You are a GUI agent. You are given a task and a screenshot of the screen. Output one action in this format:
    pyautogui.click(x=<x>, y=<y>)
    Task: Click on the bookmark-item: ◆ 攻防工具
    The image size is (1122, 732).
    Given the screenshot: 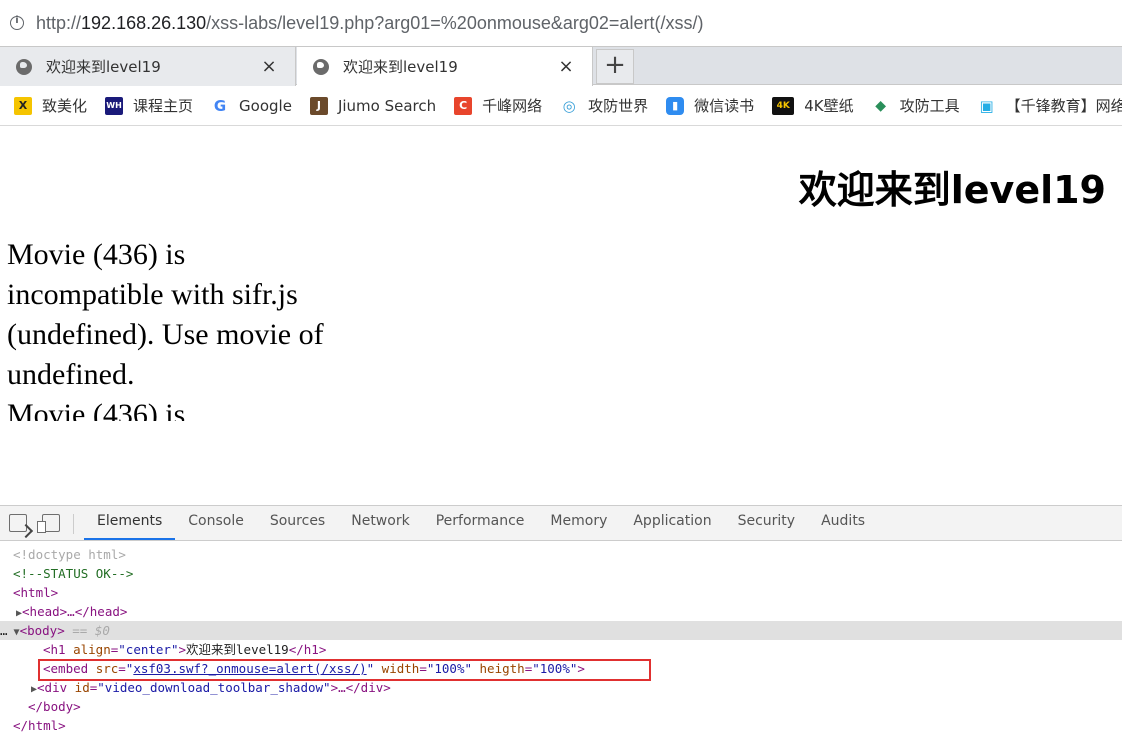 What is the action you would take?
    pyautogui.click(x=915, y=105)
    